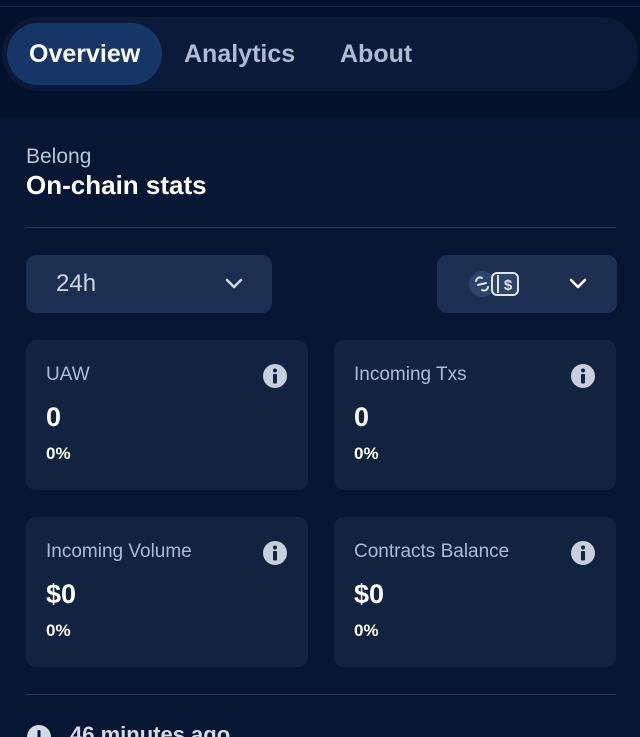  Describe the element at coordinates (320, 6) in the screenshot. I see `top-divider` at that location.